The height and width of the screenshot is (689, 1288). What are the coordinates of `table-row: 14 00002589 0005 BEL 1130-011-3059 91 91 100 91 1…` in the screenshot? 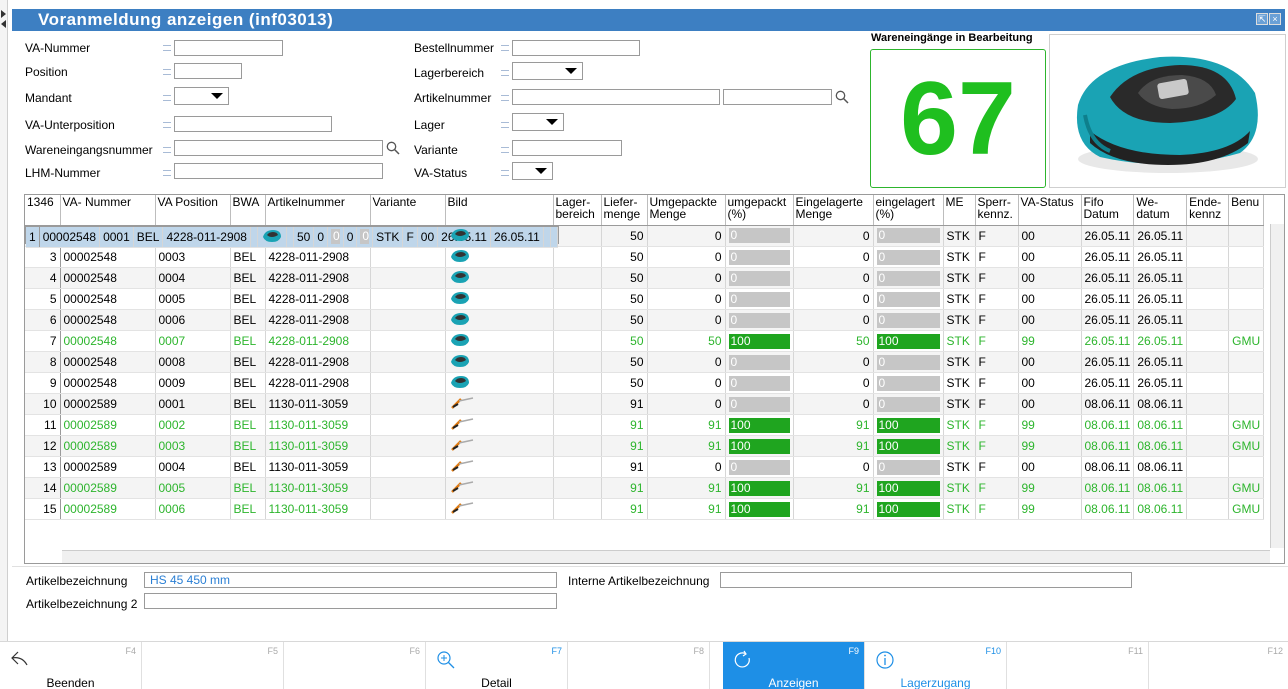 It's located at (645, 488).